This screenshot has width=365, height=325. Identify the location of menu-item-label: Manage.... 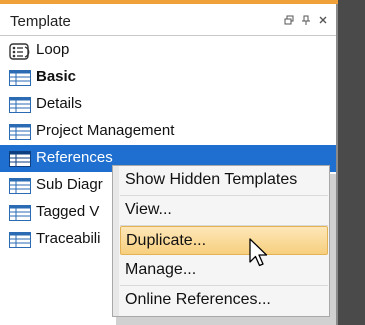
(161, 269).